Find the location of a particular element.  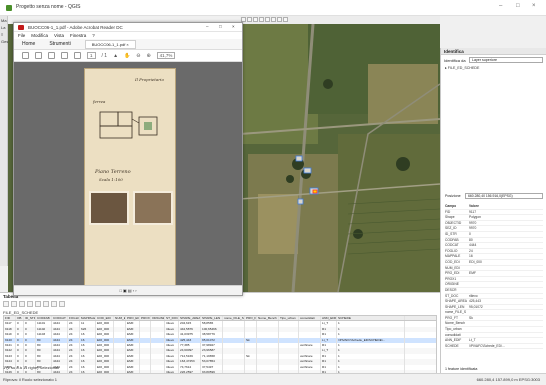

menu-view: Vista is located at coordinates (59, 35).